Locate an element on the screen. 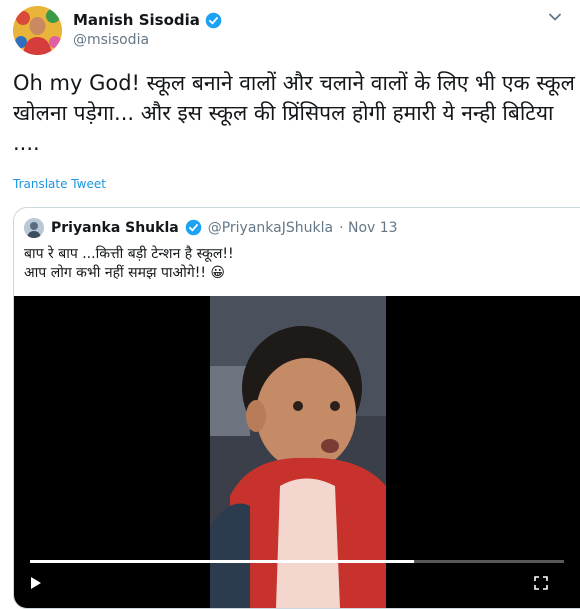 Image resolution: width=580 pixels, height=609 pixels. chevron-down-icon is located at coordinates (555, 17).